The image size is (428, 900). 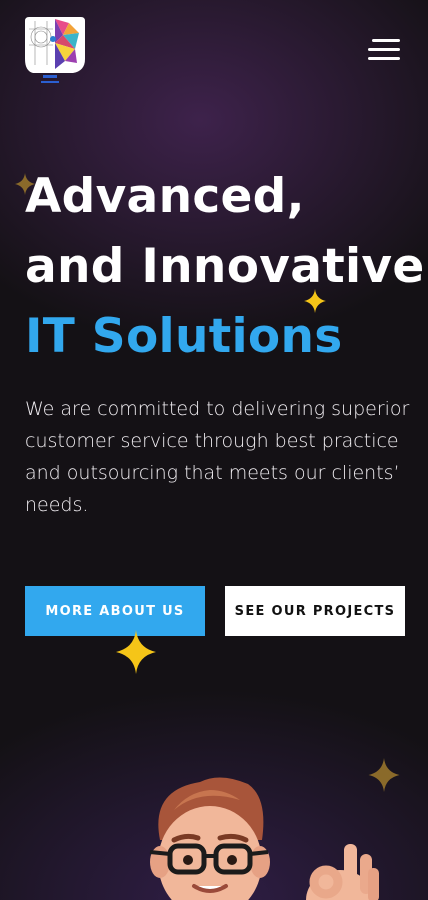 What do you see at coordinates (264, 838) in the screenshot?
I see `cartoon-man-illustration` at bounding box center [264, 838].